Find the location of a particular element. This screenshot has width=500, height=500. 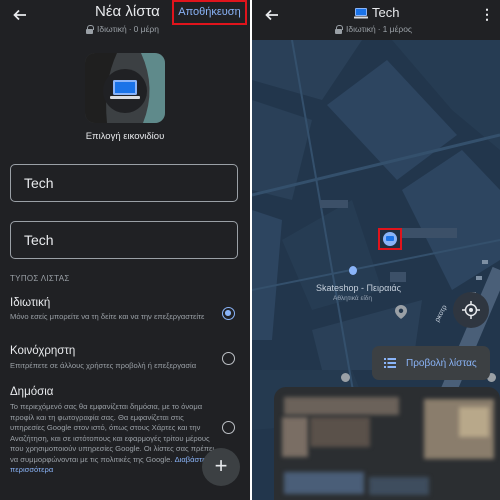

plus-icon: + is located at coordinates (221, 465).